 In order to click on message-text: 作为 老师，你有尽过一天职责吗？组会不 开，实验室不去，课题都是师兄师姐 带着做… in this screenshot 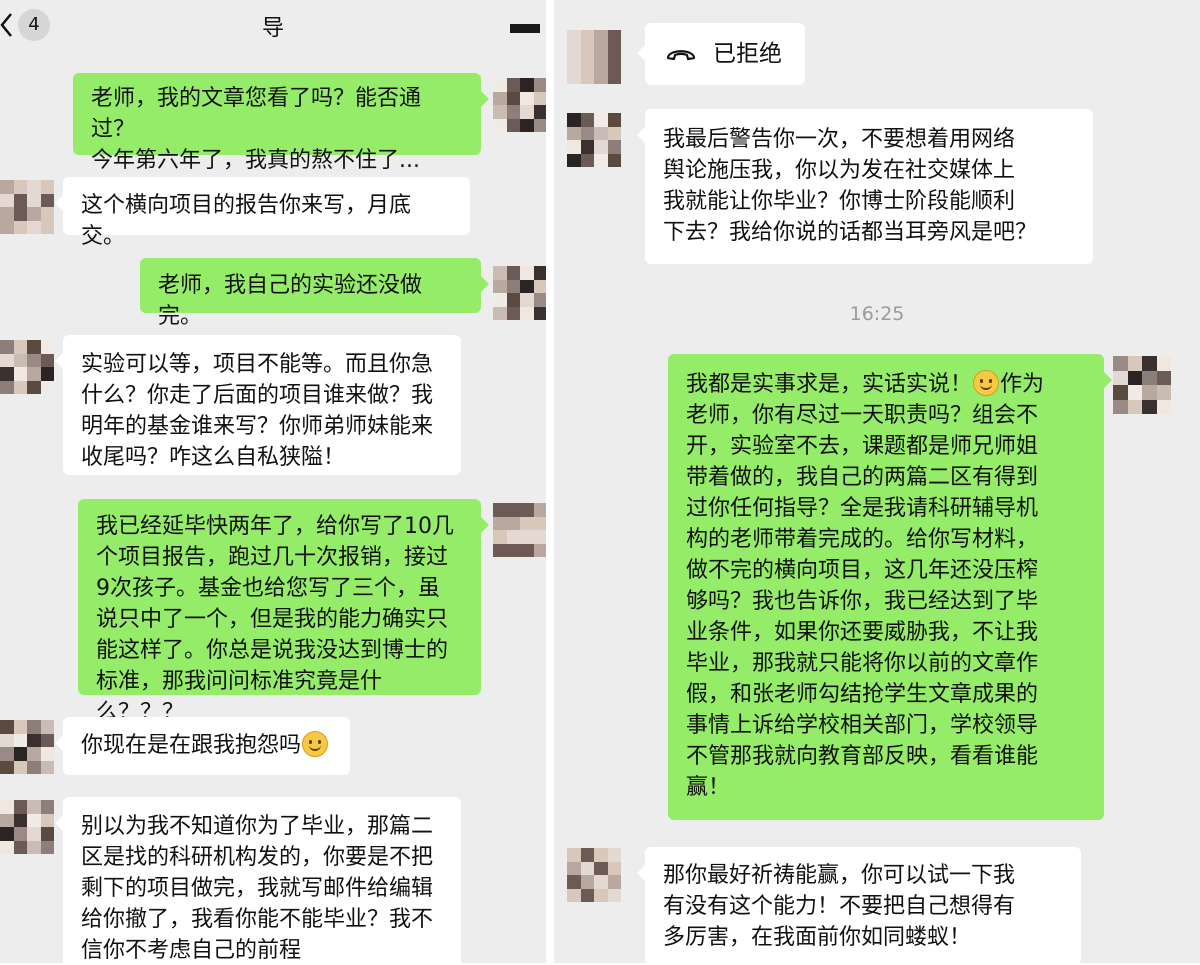, I will do `click(865, 586)`.